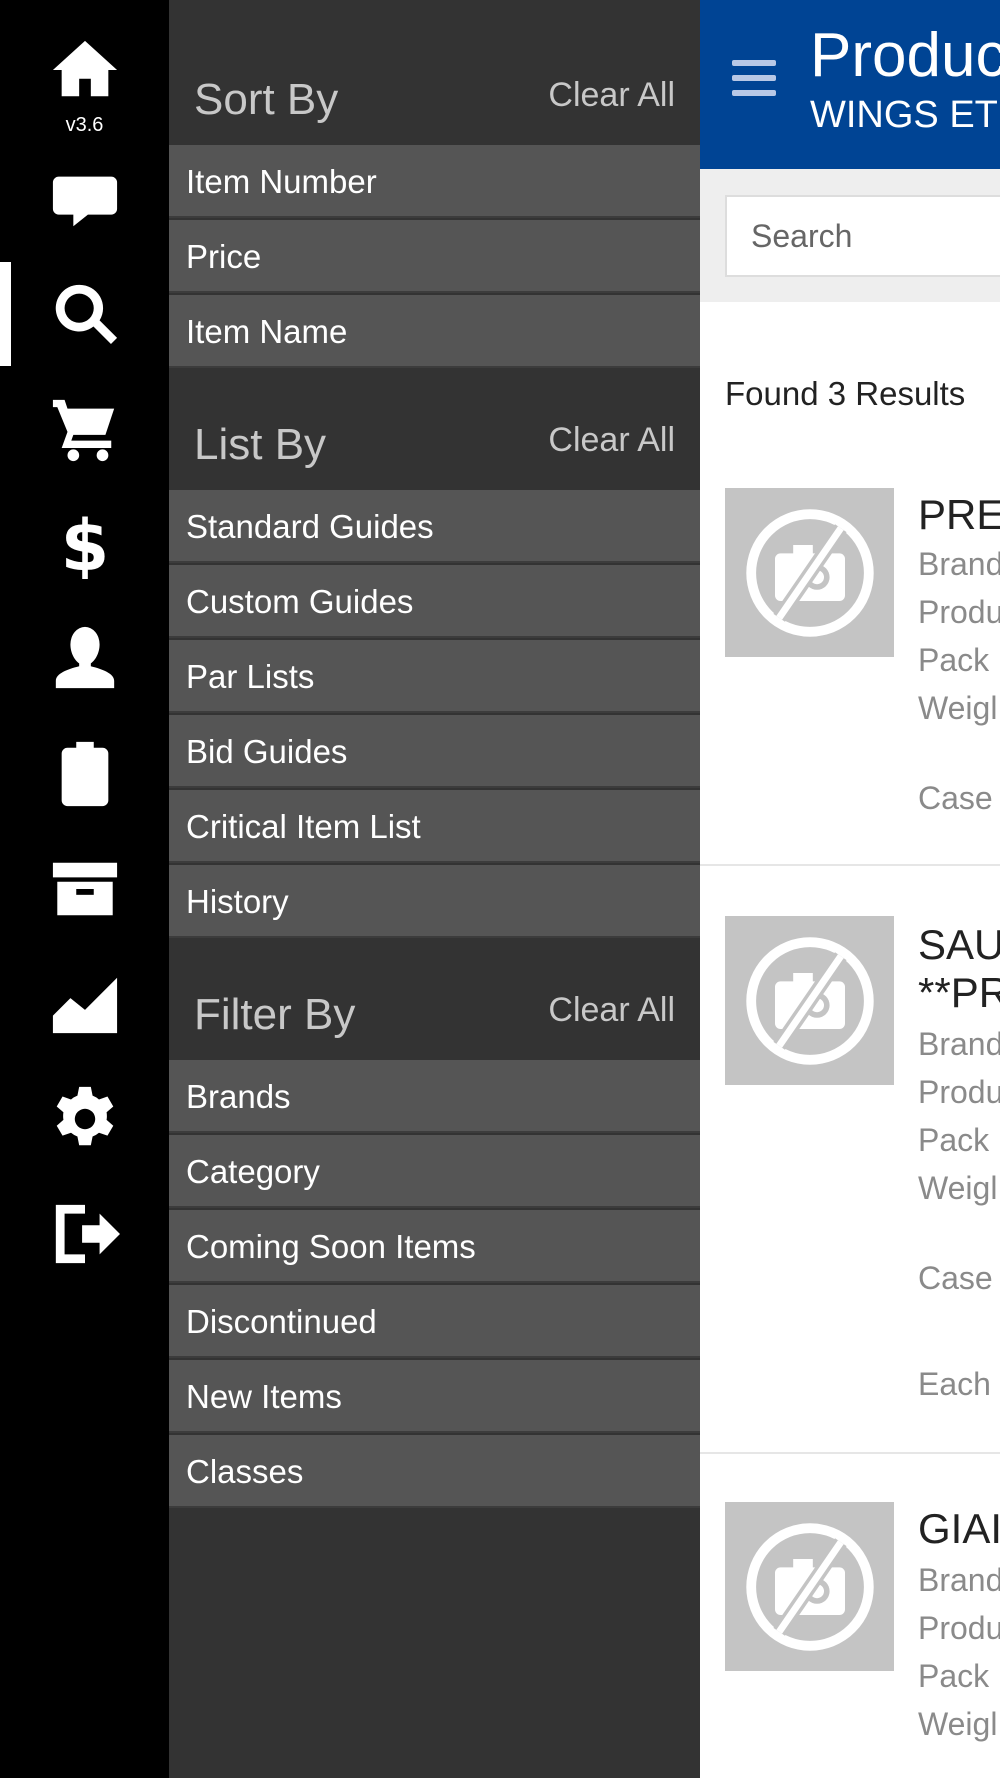 This screenshot has height=1778, width=1000. I want to click on filter-option-category: Category, so click(434, 1171).